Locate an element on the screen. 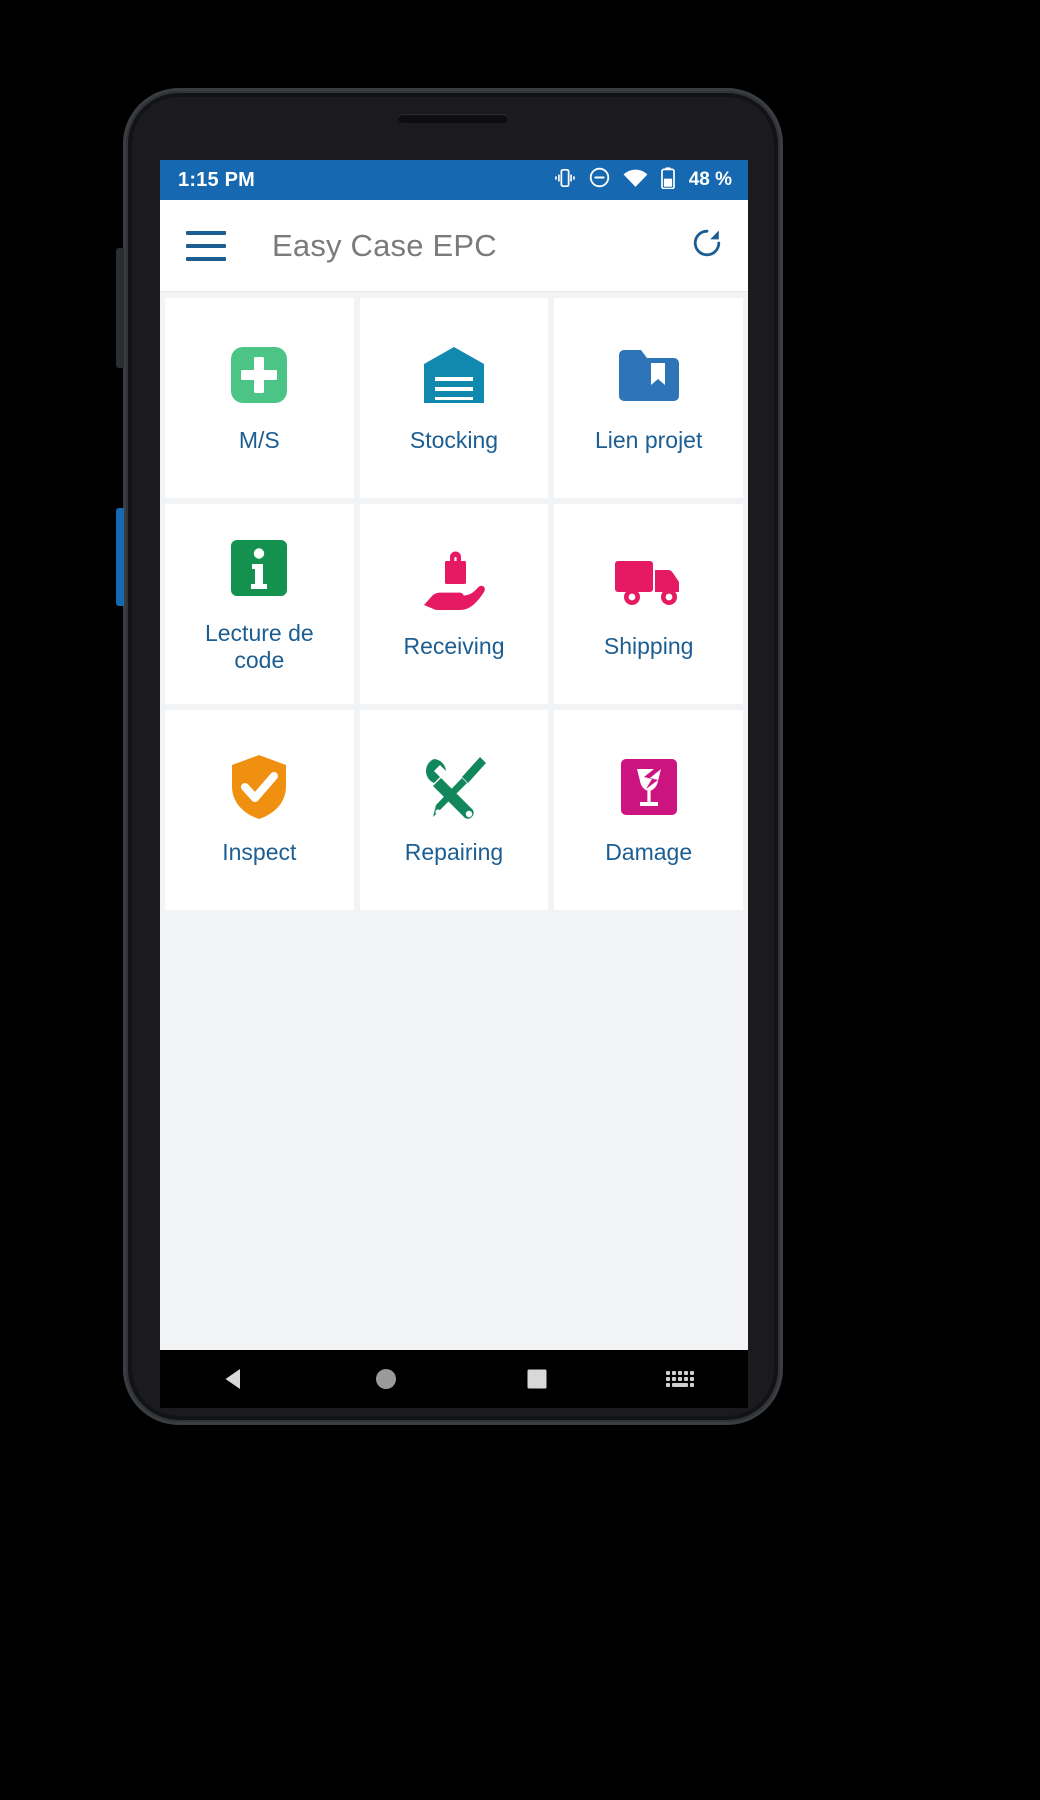  android-navigation-bar is located at coordinates (454, 1379).